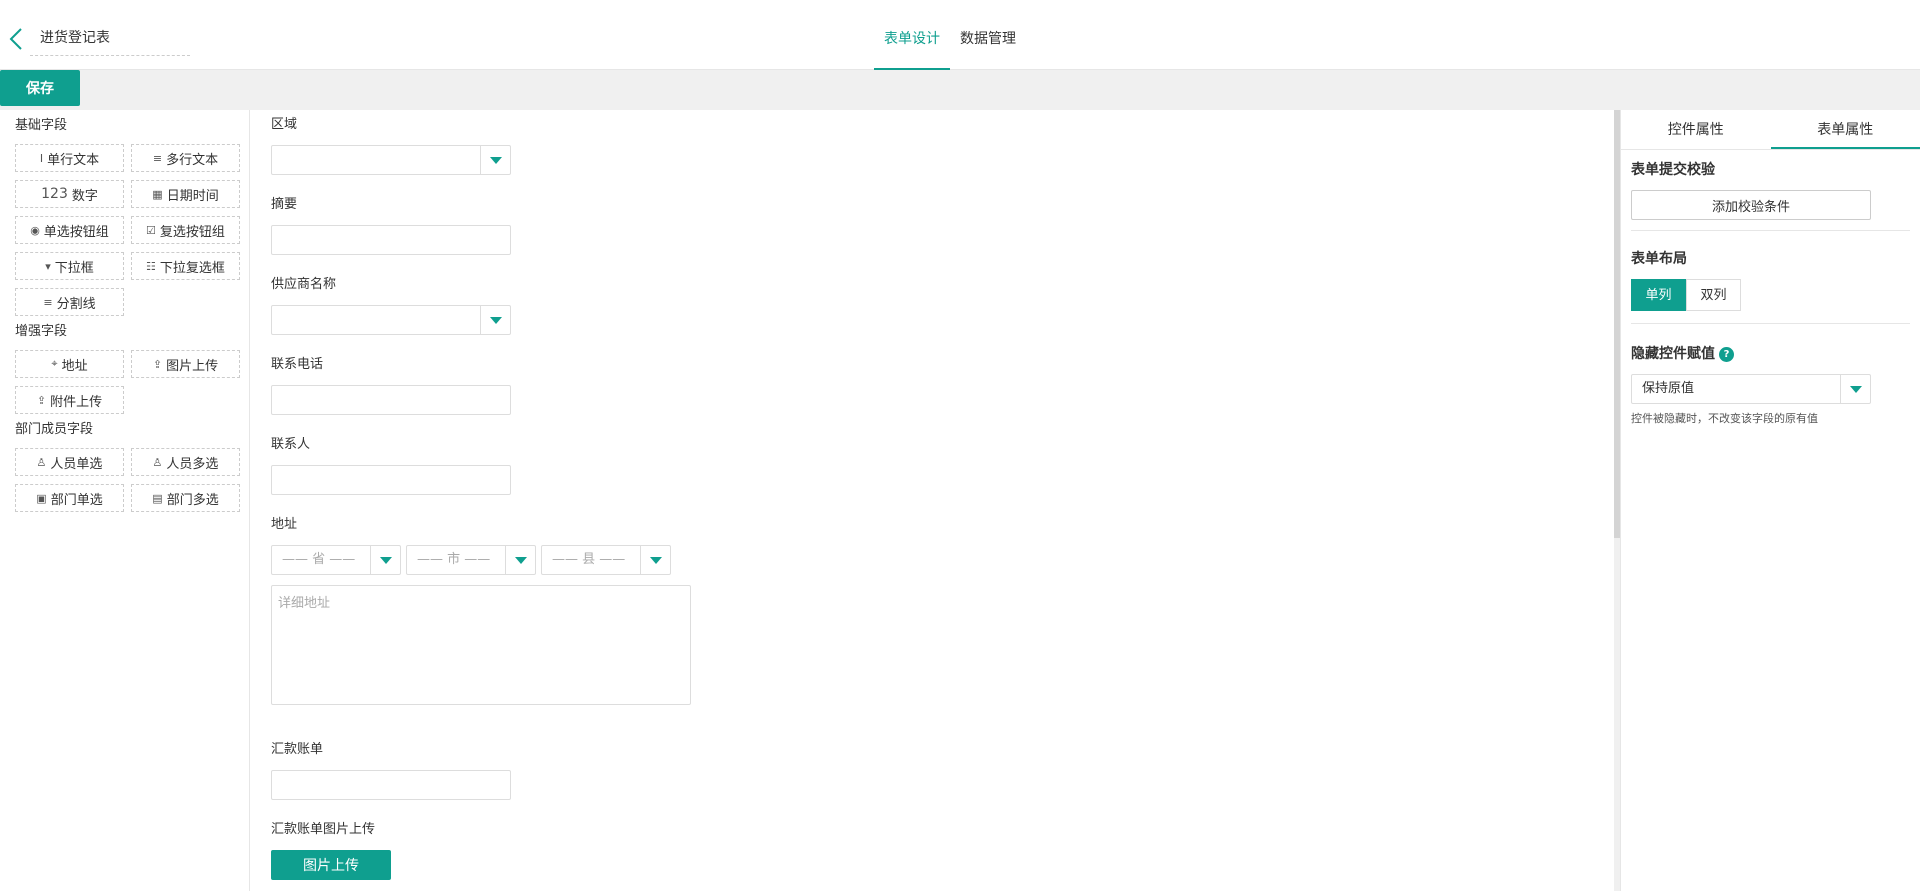  Describe the element at coordinates (391, 480) in the screenshot. I see `contact-input` at that location.